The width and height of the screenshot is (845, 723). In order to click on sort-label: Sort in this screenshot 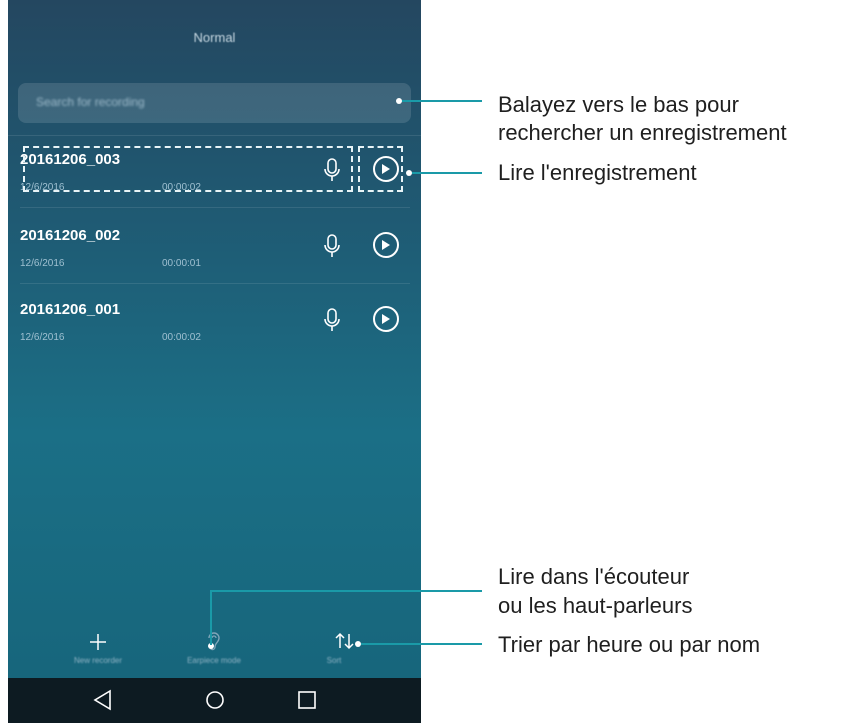, I will do `click(334, 660)`.